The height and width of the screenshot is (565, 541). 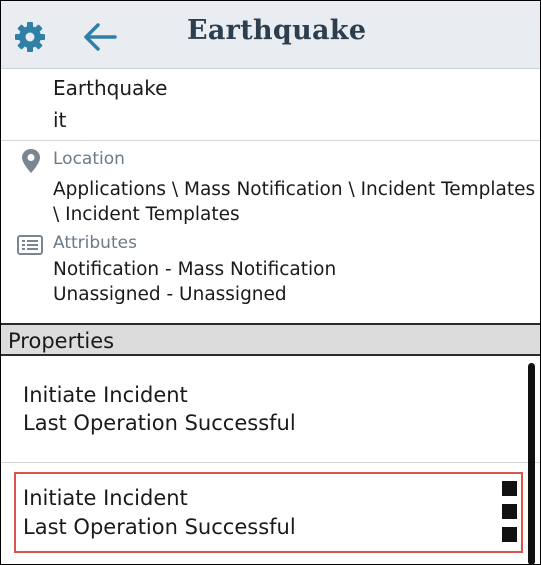 What do you see at coordinates (61, 341) in the screenshot?
I see `properties-label: Properties` at bounding box center [61, 341].